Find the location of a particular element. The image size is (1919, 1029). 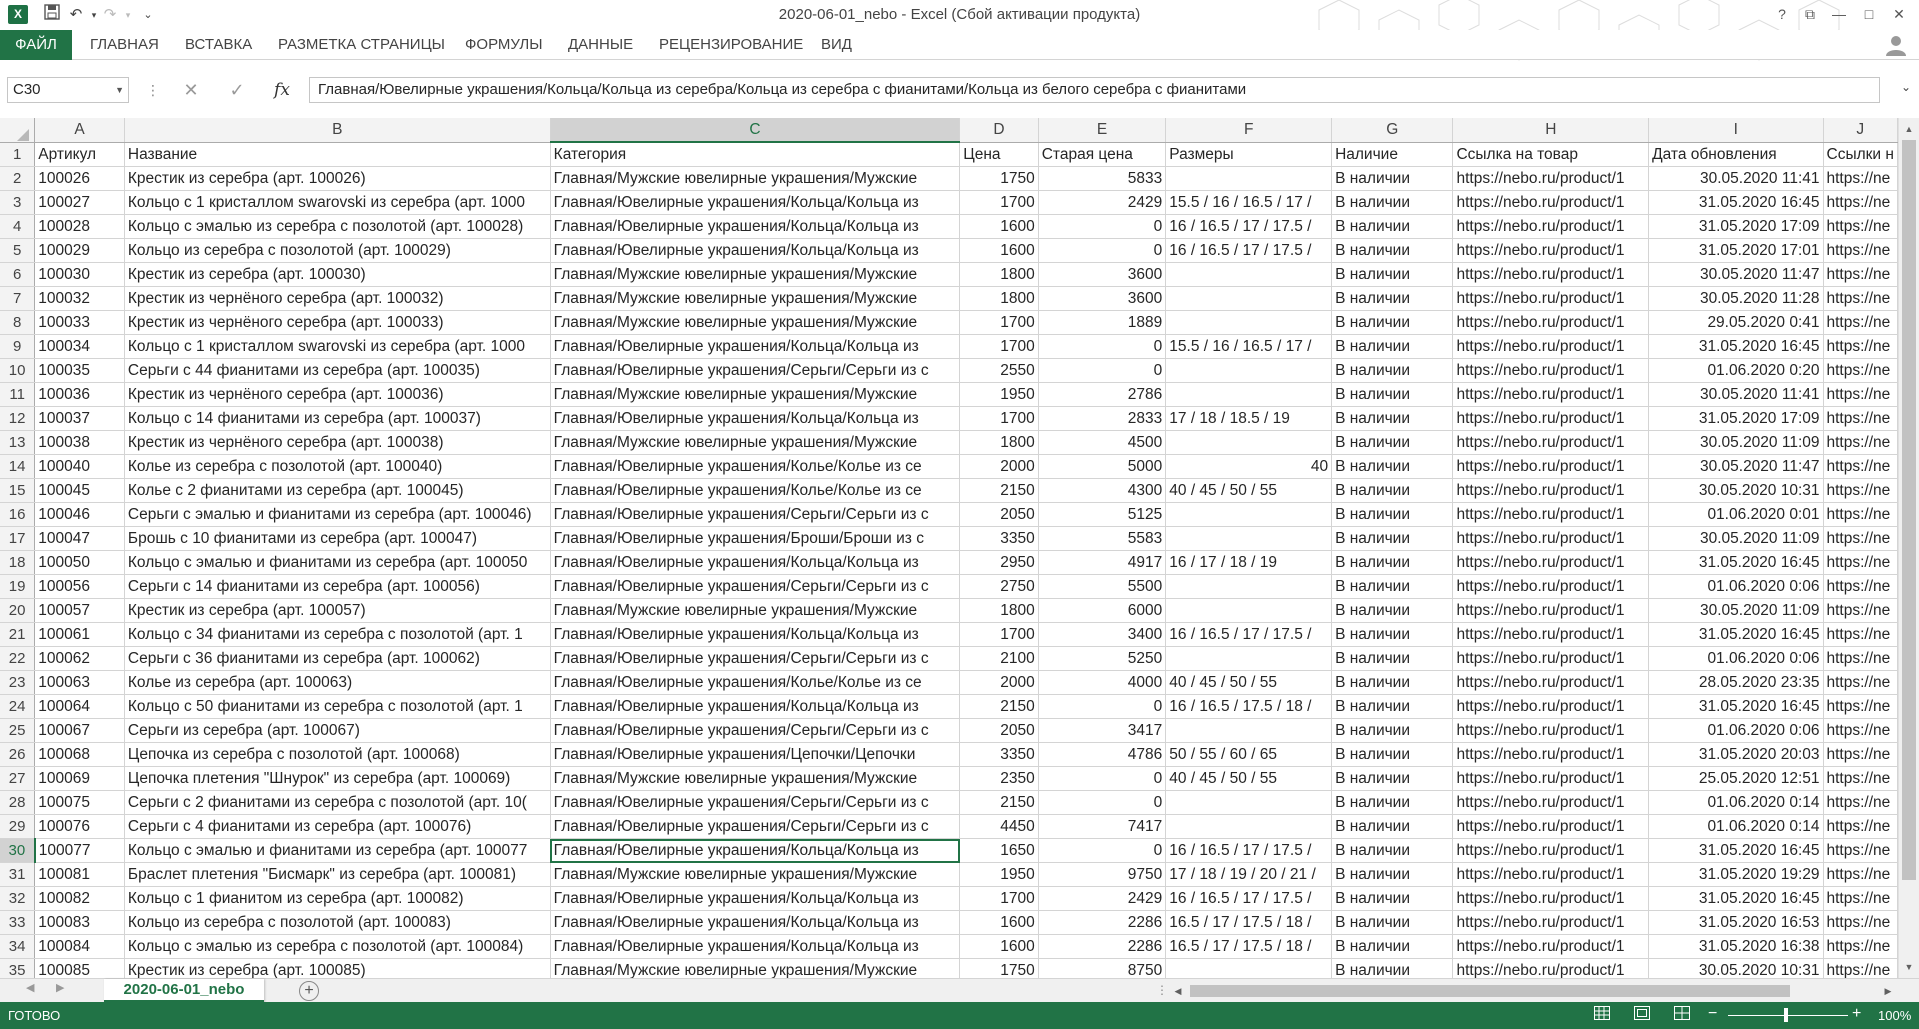

column-header-d: D is located at coordinates (999, 130).